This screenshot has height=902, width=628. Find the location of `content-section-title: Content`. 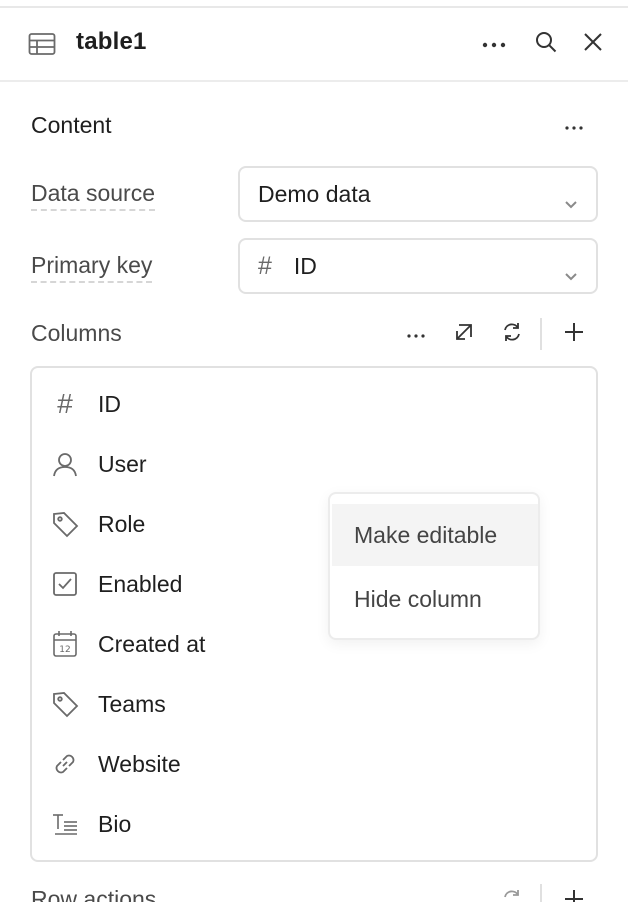

content-section-title: Content is located at coordinates (71, 125).